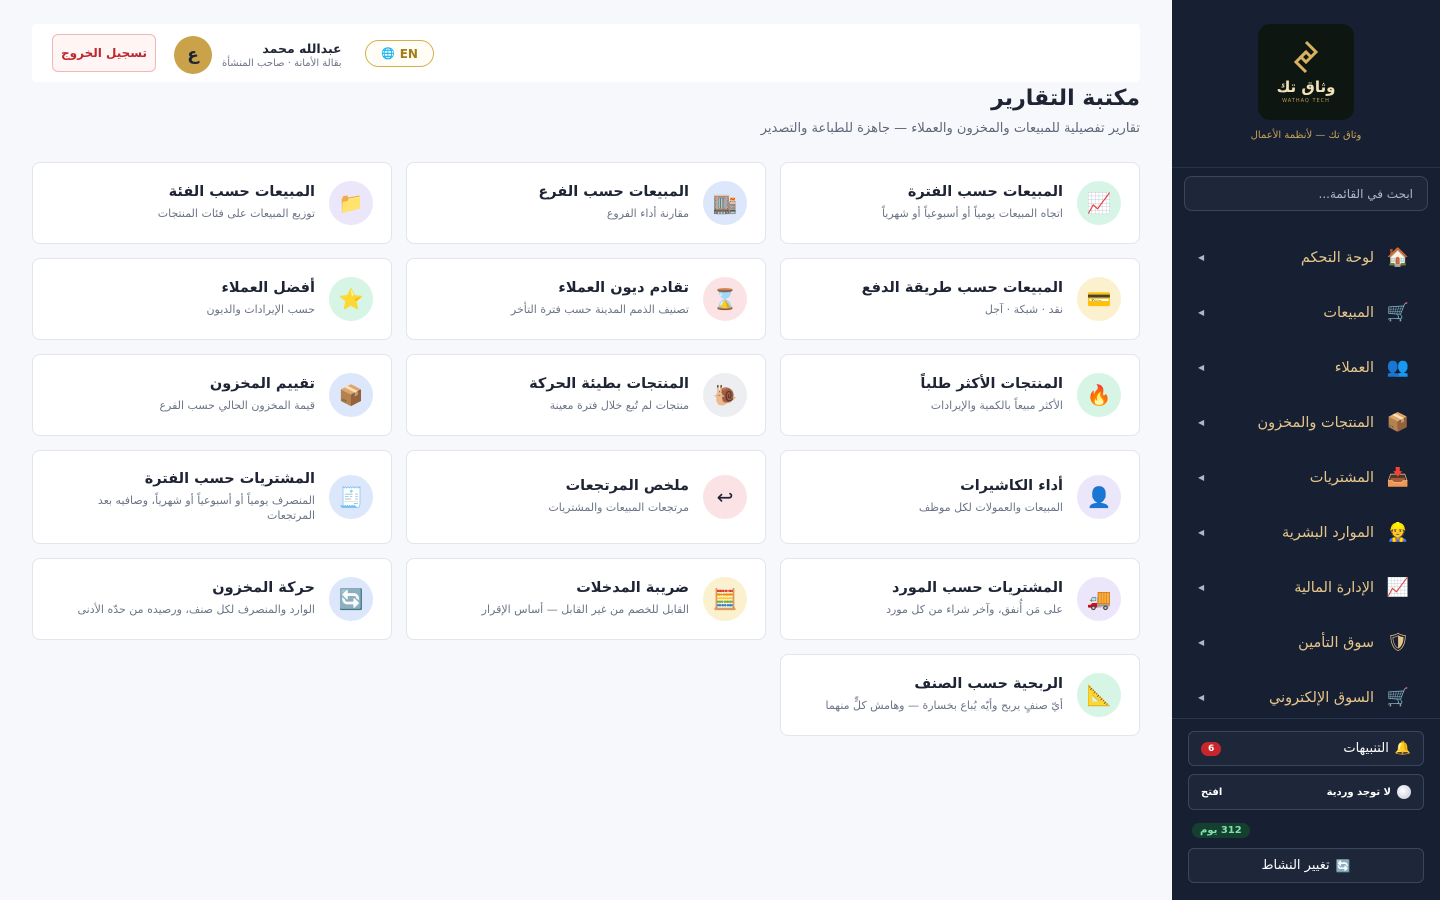 This screenshot has width=1440, height=900. What do you see at coordinates (1354, 367) in the screenshot?
I see `sidebar-item-label: العملاء` at bounding box center [1354, 367].